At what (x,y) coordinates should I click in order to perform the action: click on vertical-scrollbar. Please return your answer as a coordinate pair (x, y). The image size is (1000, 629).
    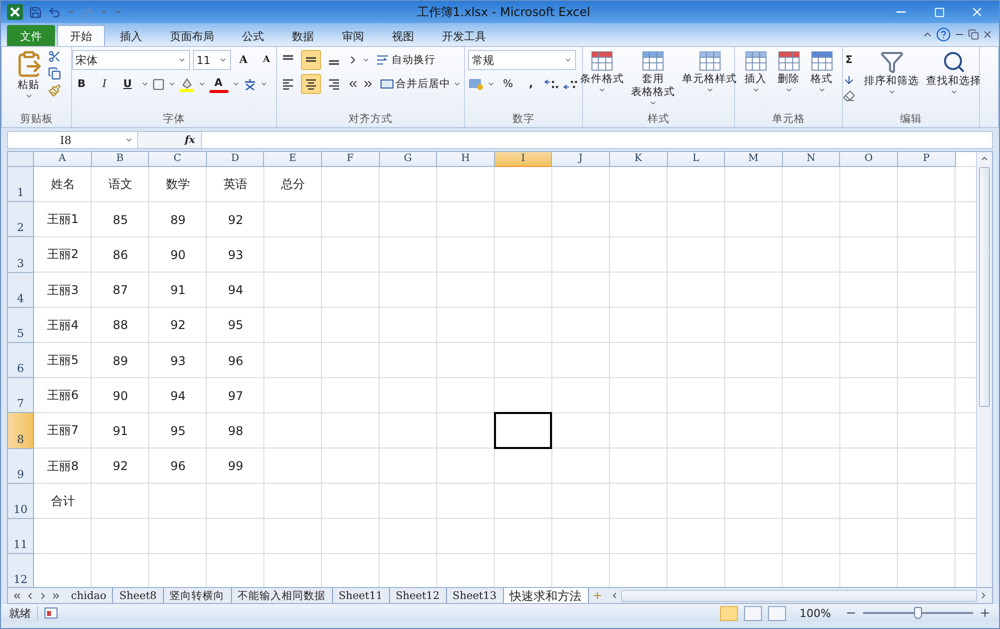
    Looking at the image, I should click on (984, 369).